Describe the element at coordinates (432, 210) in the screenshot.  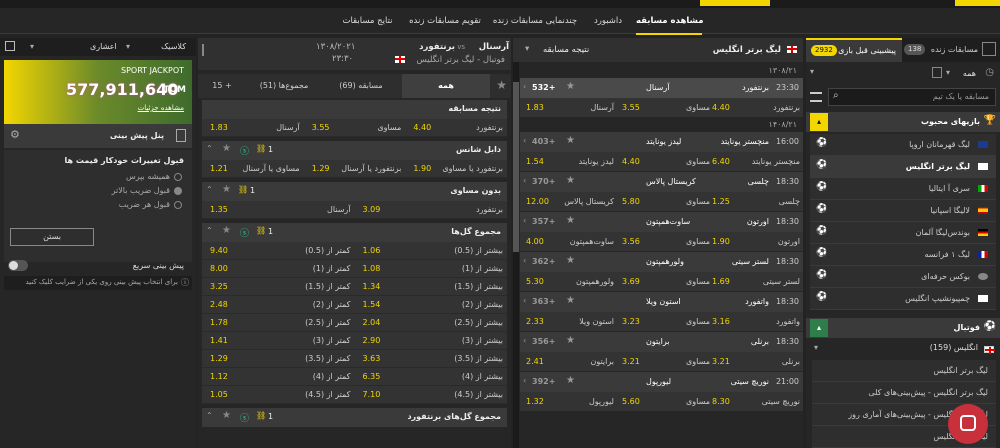
I see `odds-cell: برنتفورد 3.09` at that location.